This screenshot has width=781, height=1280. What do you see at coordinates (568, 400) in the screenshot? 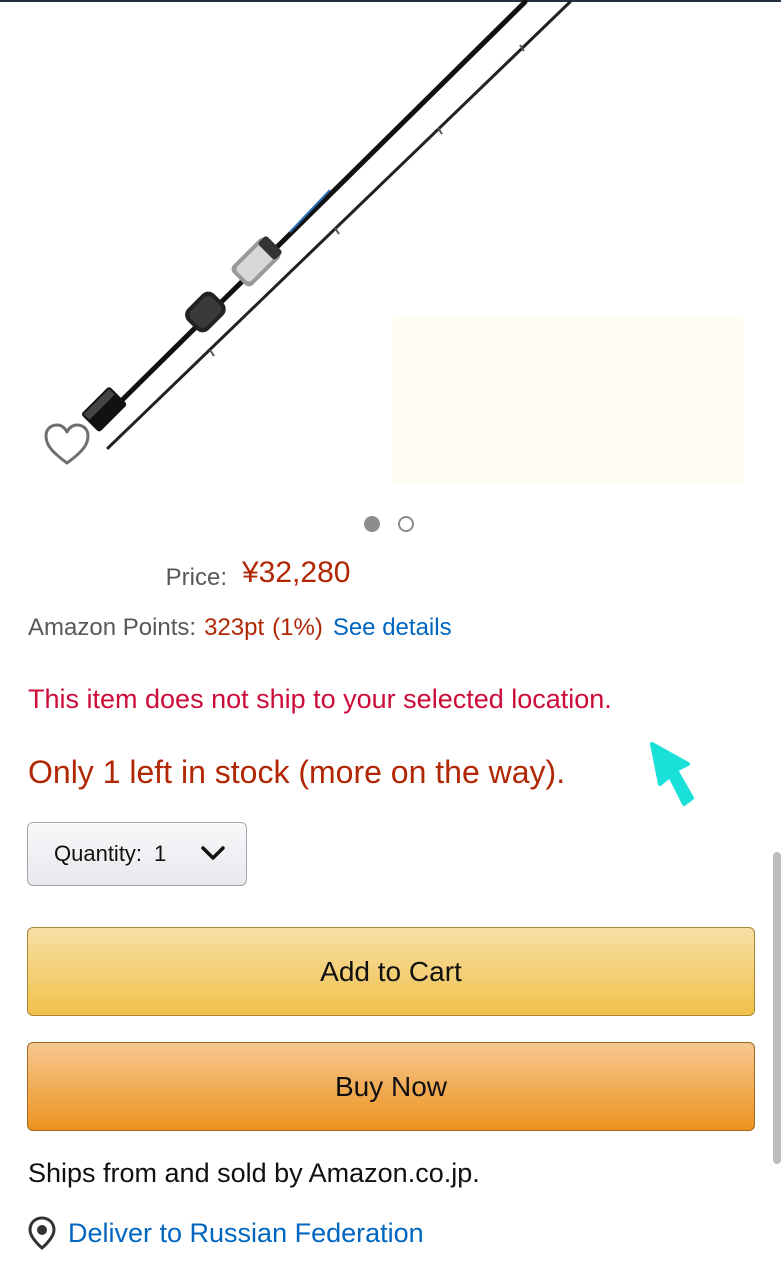
I see `image-highlight-overlay` at bounding box center [568, 400].